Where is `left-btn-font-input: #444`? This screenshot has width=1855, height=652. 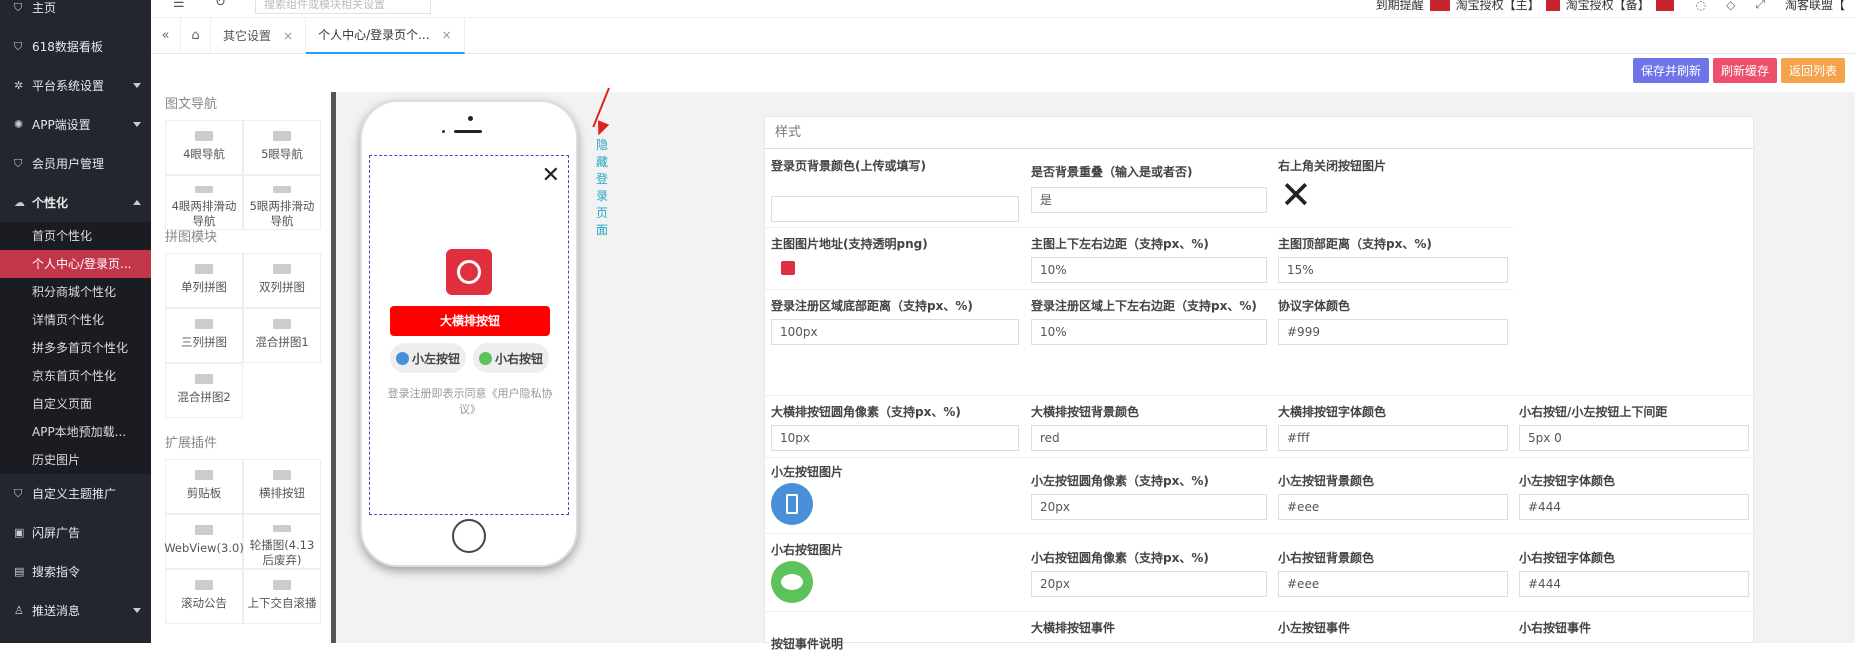 left-btn-font-input: #444 is located at coordinates (1634, 507).